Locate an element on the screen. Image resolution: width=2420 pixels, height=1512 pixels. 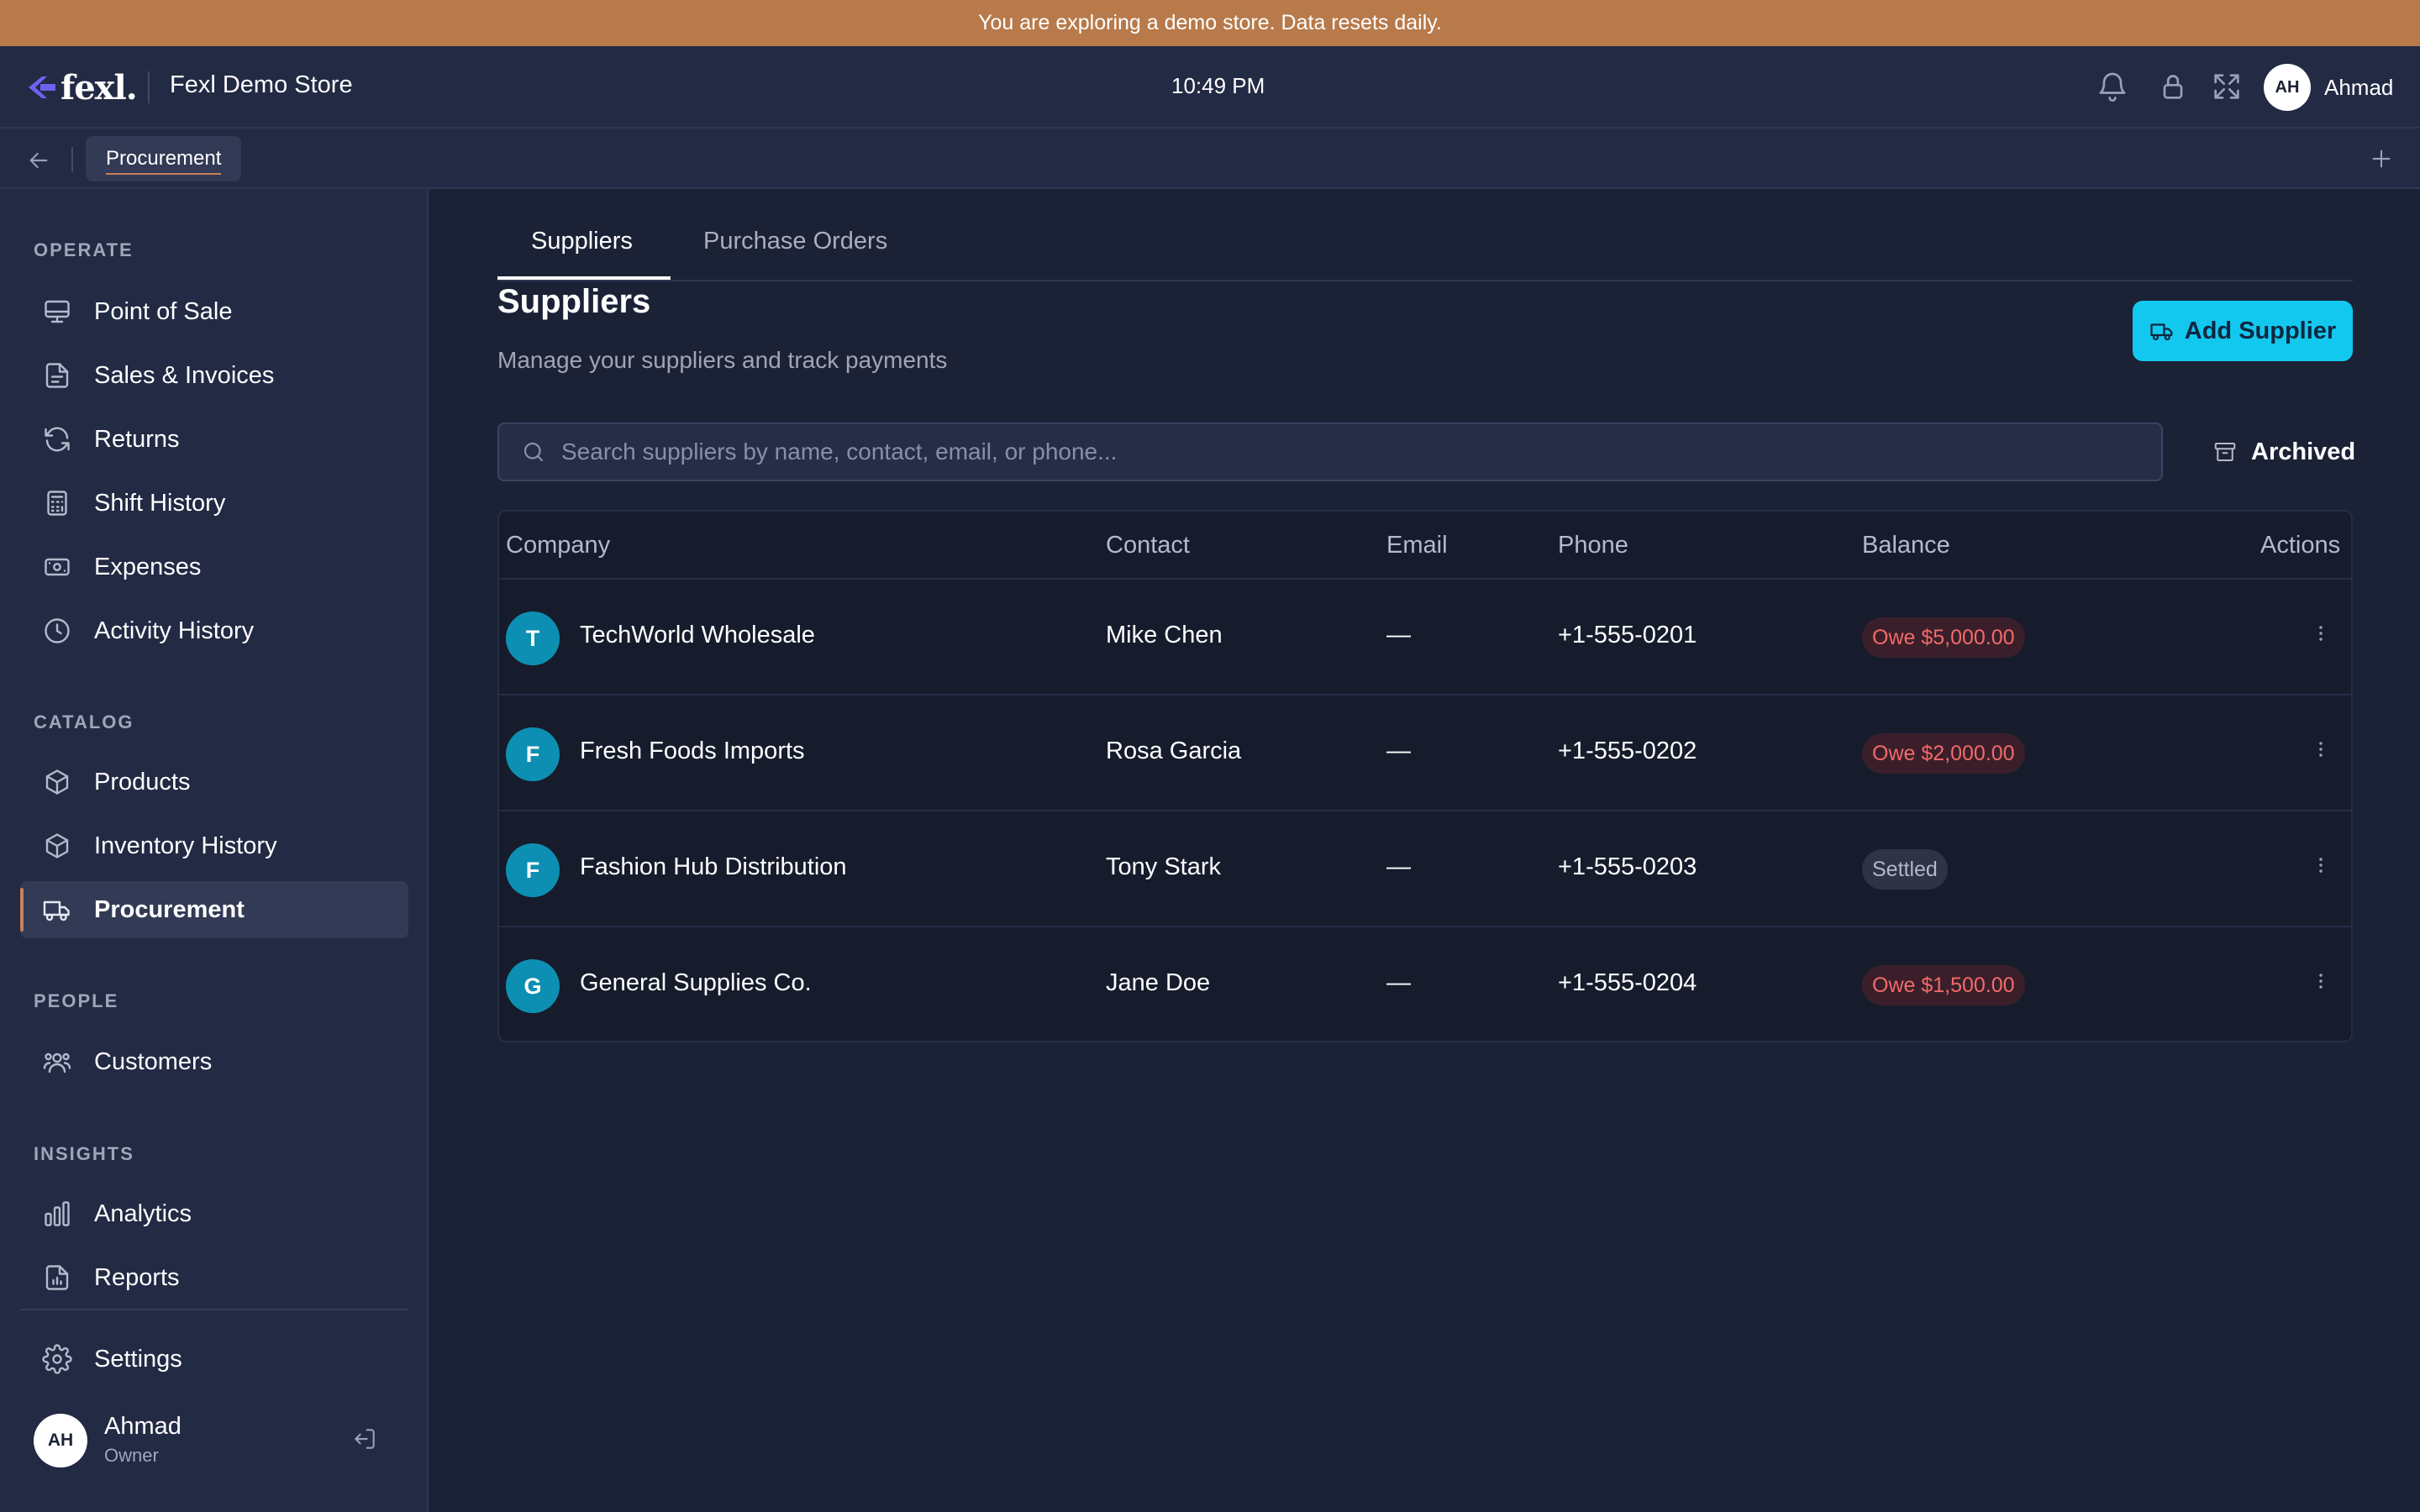
phone-value: +1-555-0202 is located at coordinates (1627, 751).